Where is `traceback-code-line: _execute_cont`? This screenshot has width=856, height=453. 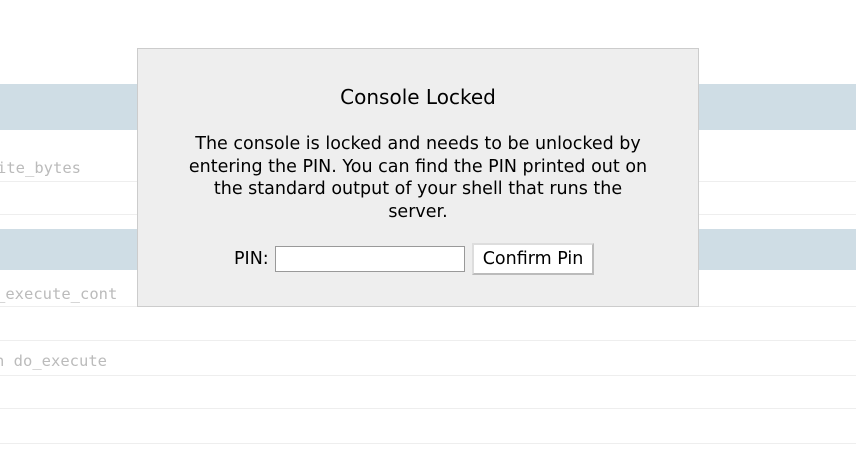 traceback-code-line: _execute_cont is located at coordinates (58, 294).